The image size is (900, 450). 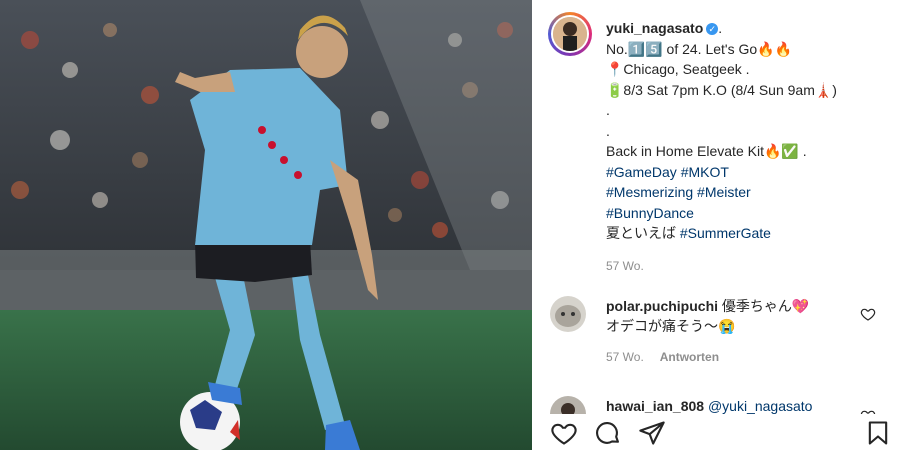 I want to click on comment-like-heart-icon, so click(x=868, y=314).